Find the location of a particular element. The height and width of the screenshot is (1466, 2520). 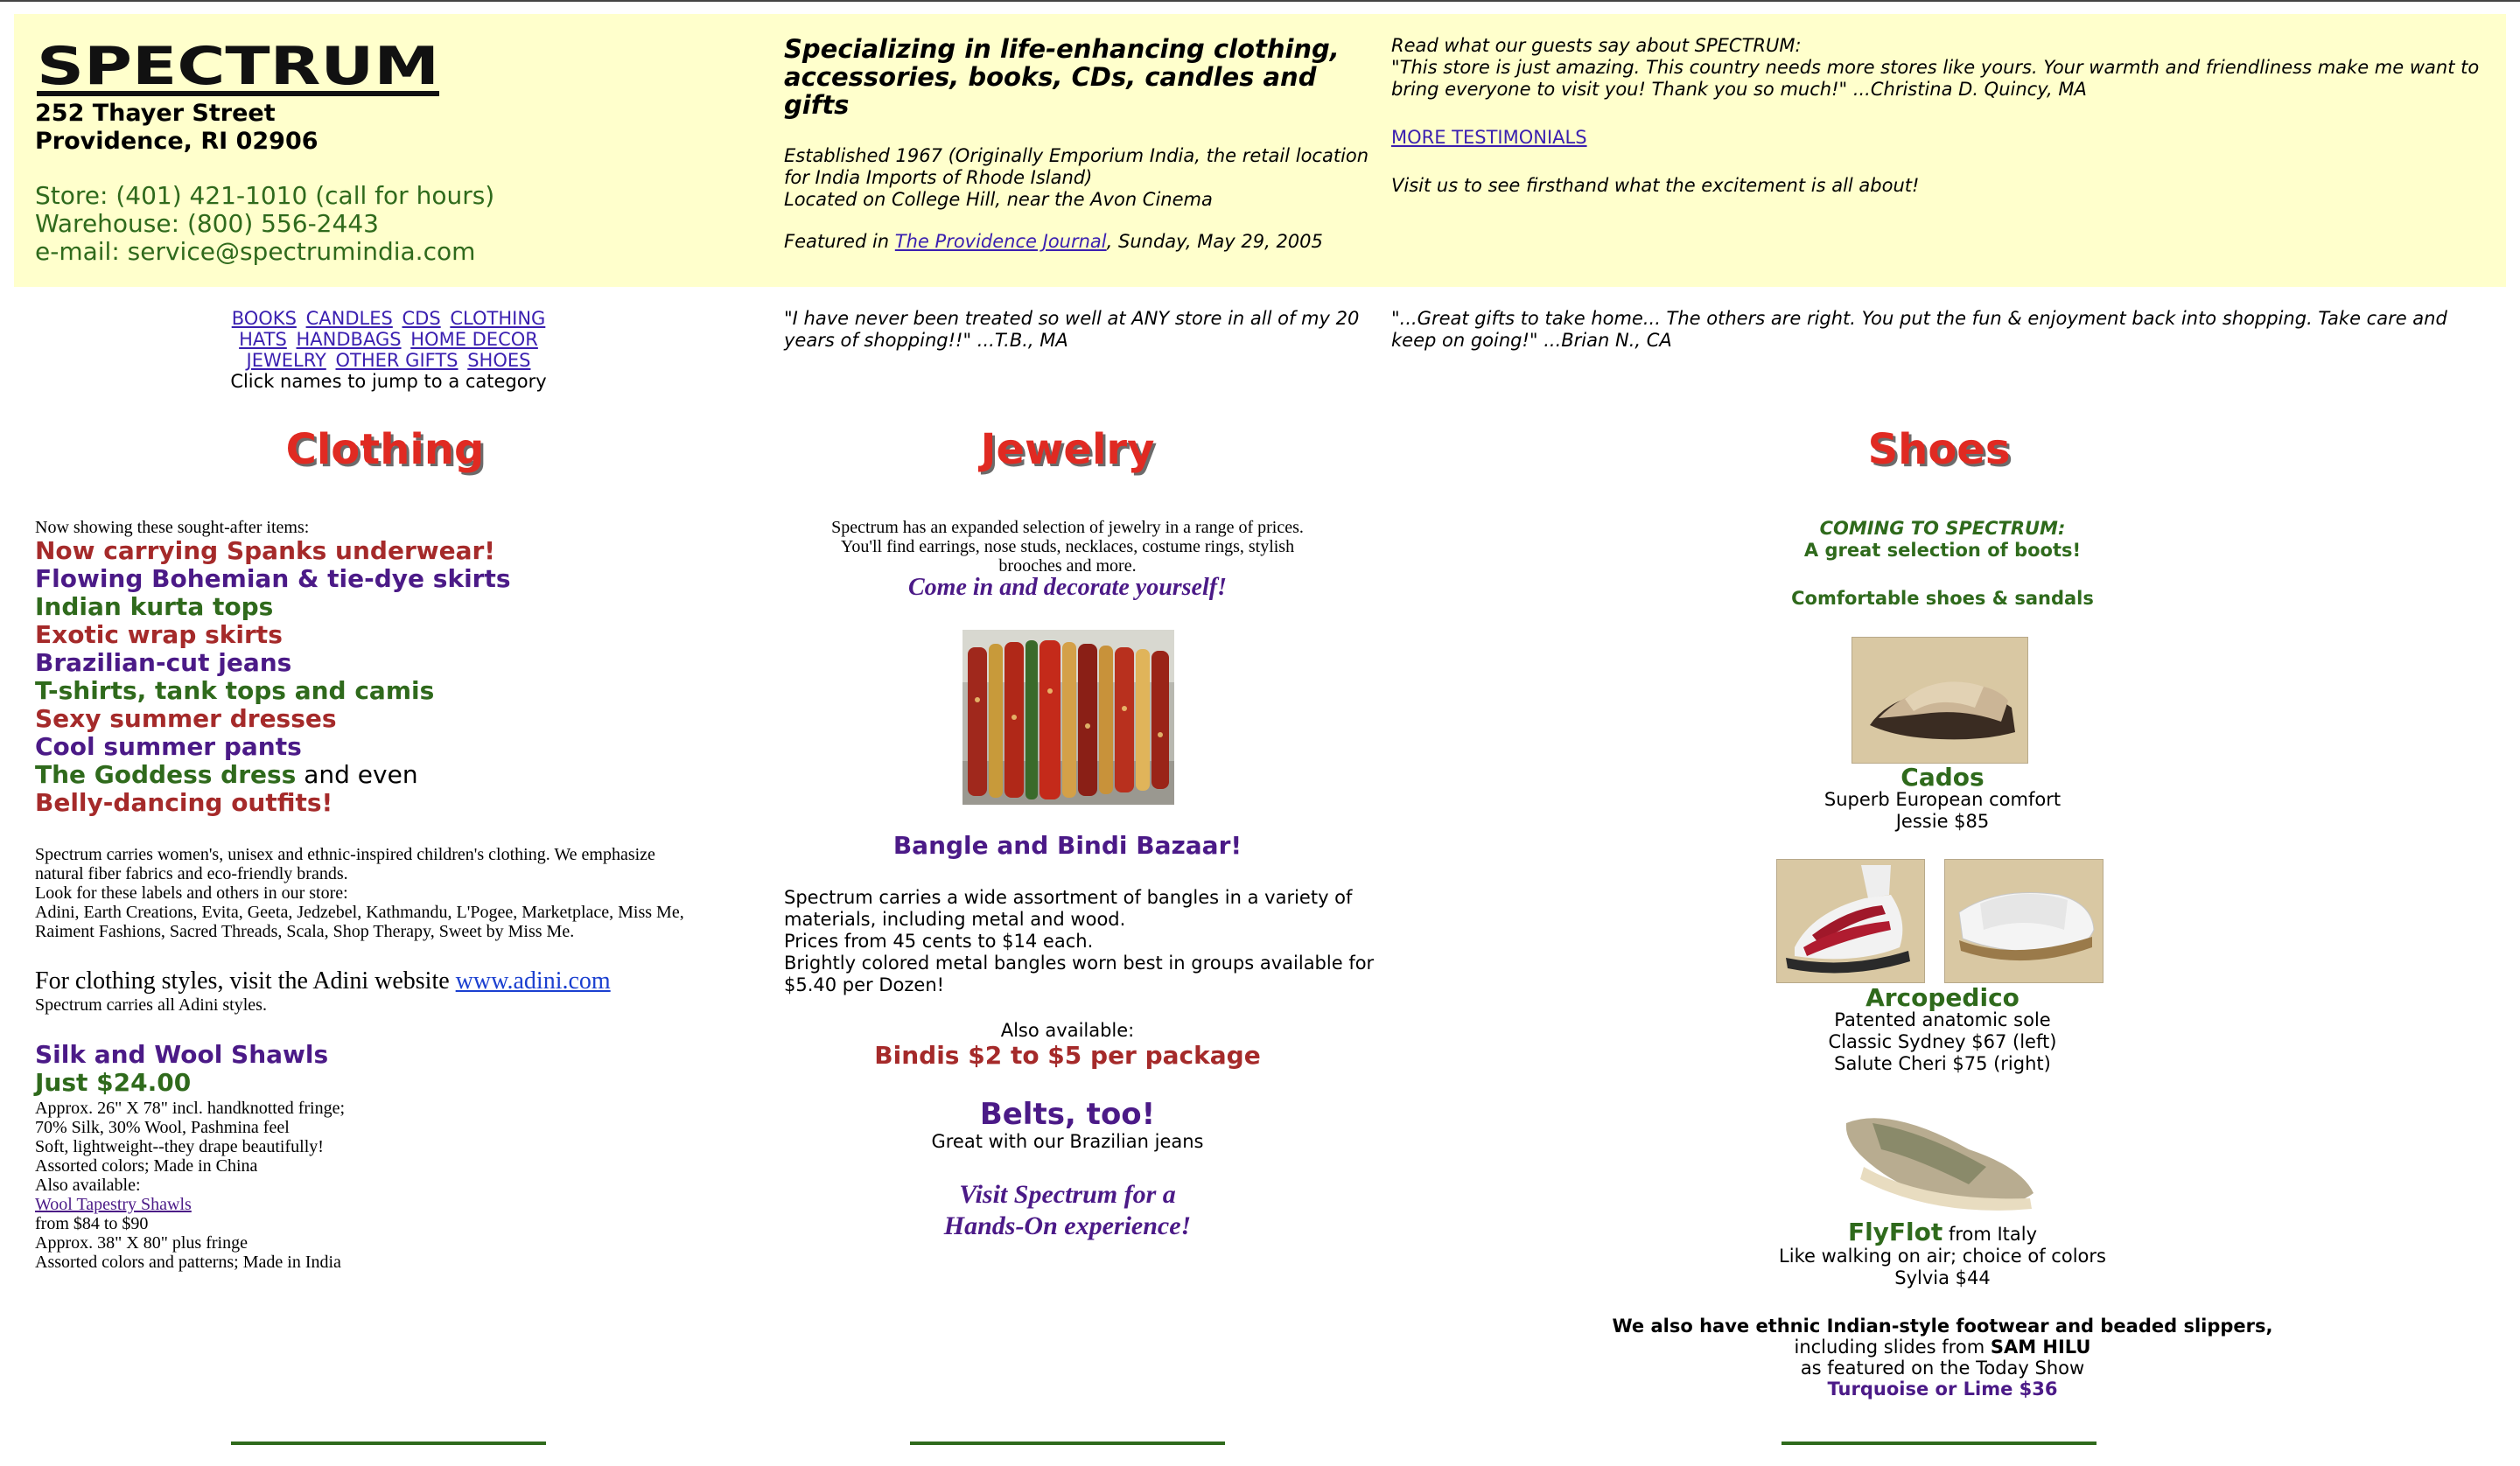

cados-details: Superb European comfort Jessie $85 is located at coordinates (1942, 811).